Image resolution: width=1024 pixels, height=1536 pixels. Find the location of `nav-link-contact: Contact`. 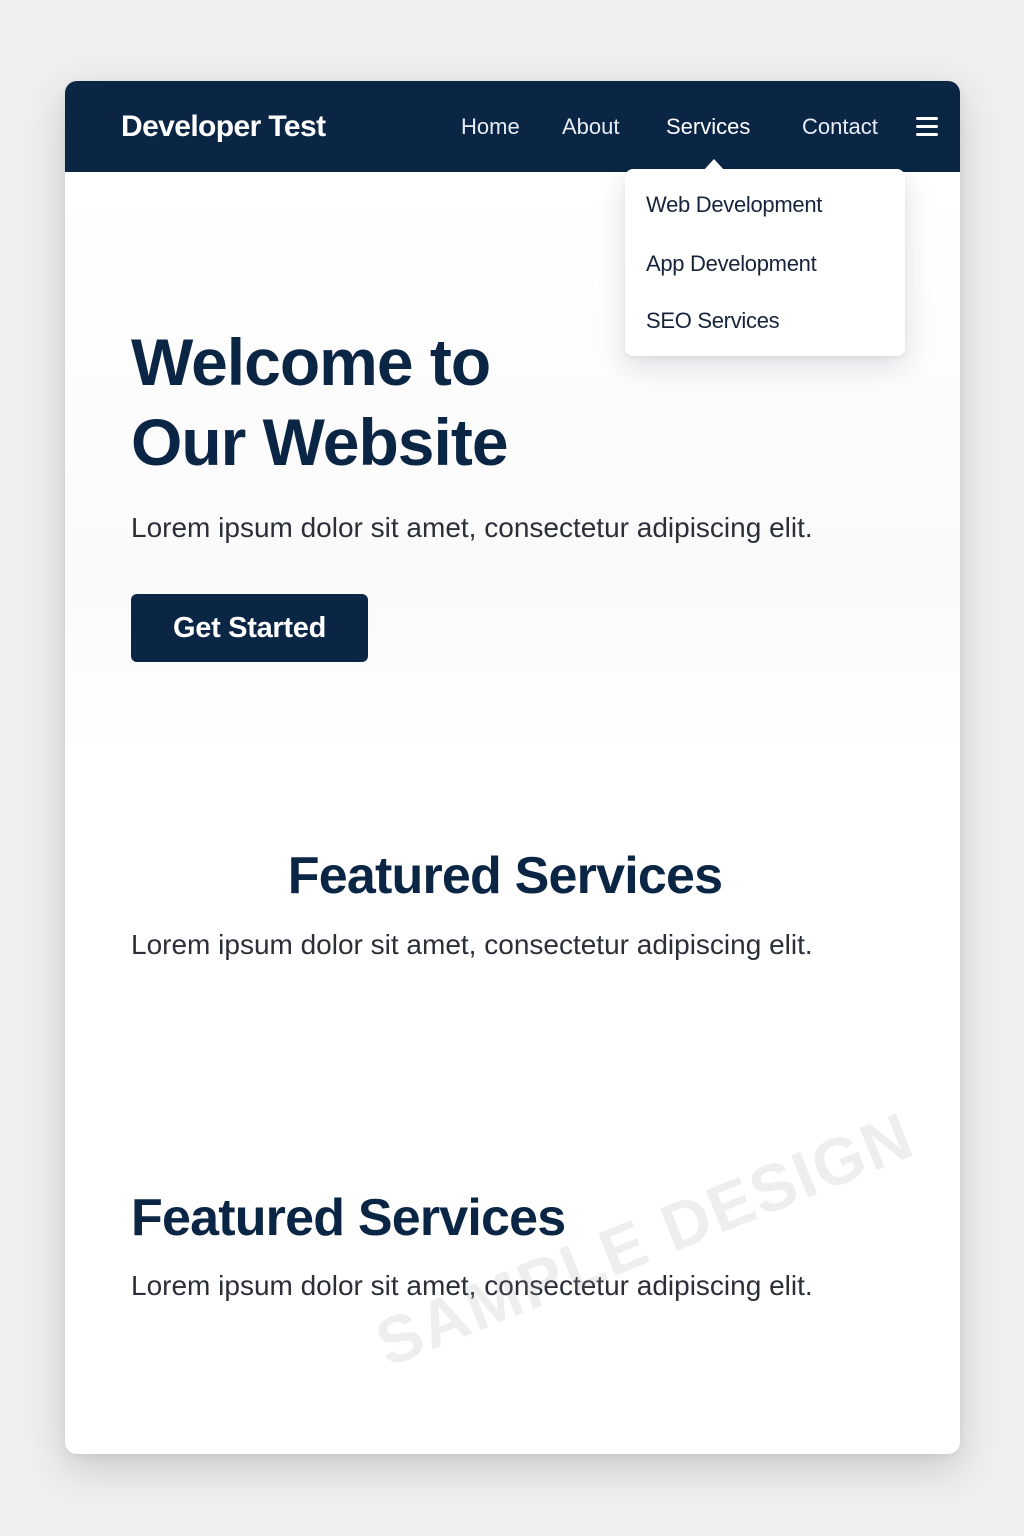

nav-link-contact: Contact is located at coordinates (840, 127).